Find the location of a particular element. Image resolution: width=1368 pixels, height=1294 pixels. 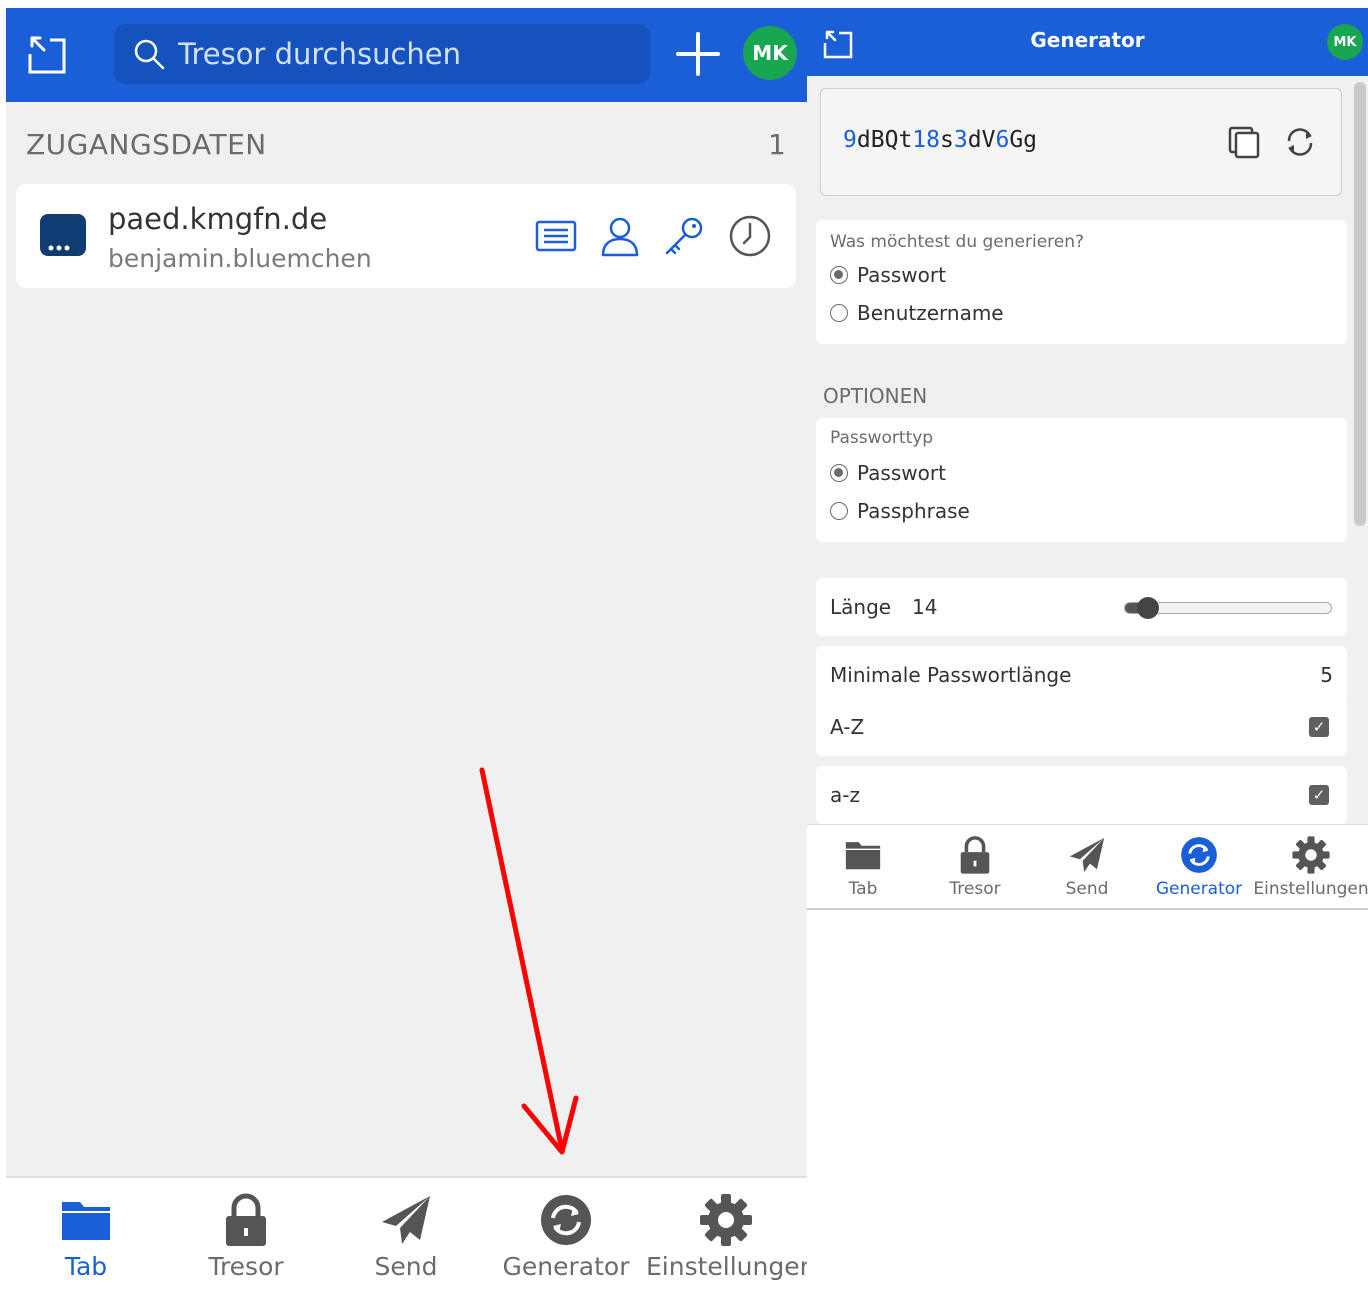

add-item-icon is located at coordinates (698, 54).